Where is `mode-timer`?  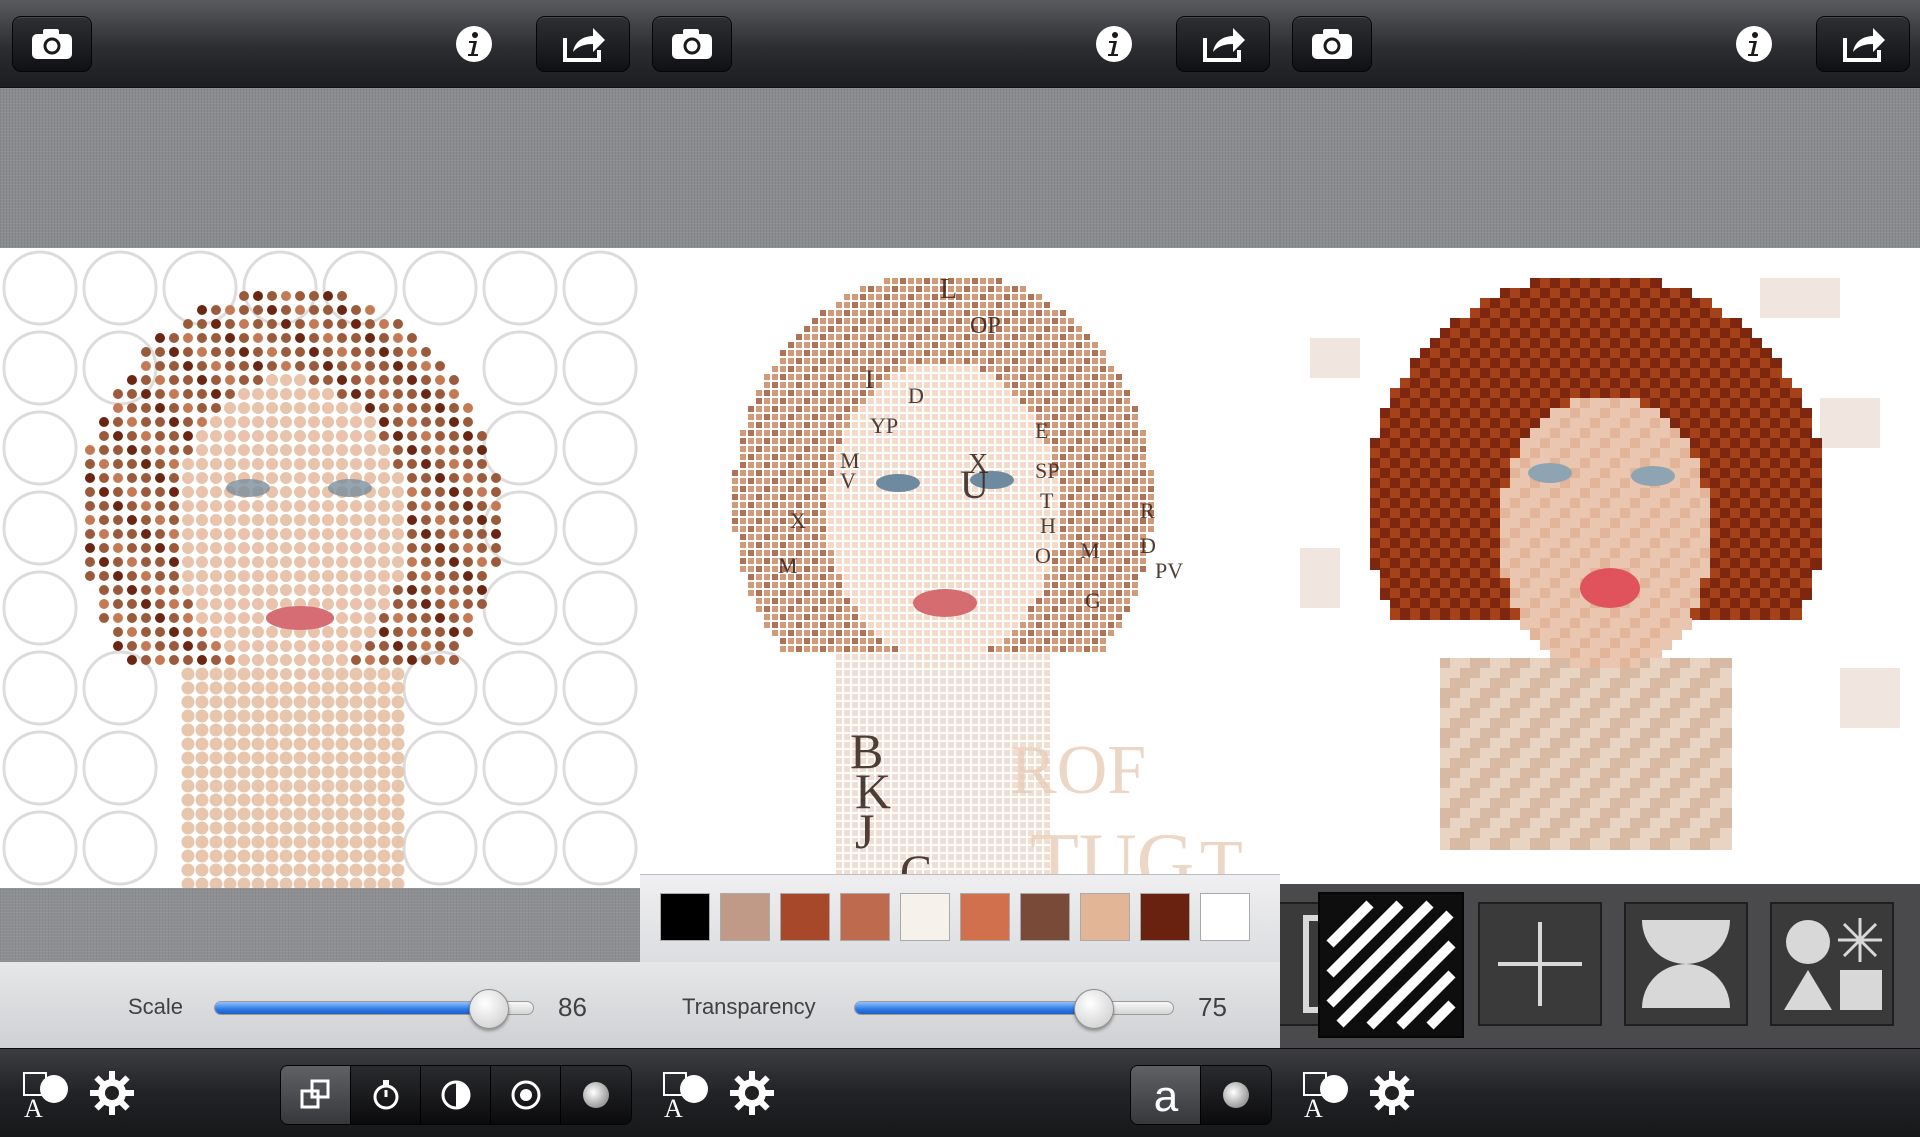 mode-timer is located at coordinates (386, 1095).